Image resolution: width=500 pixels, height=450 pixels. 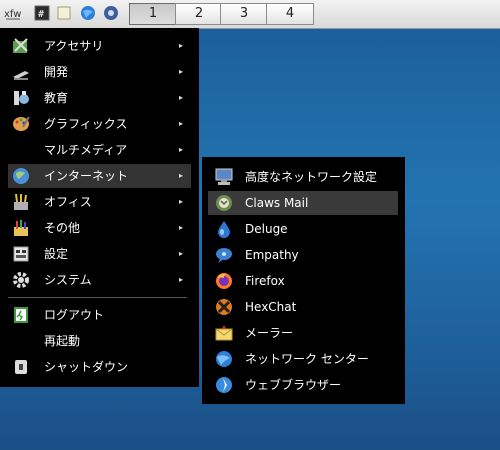 I want to click on menu-item-label: 設定, so click(x=56, y=254).